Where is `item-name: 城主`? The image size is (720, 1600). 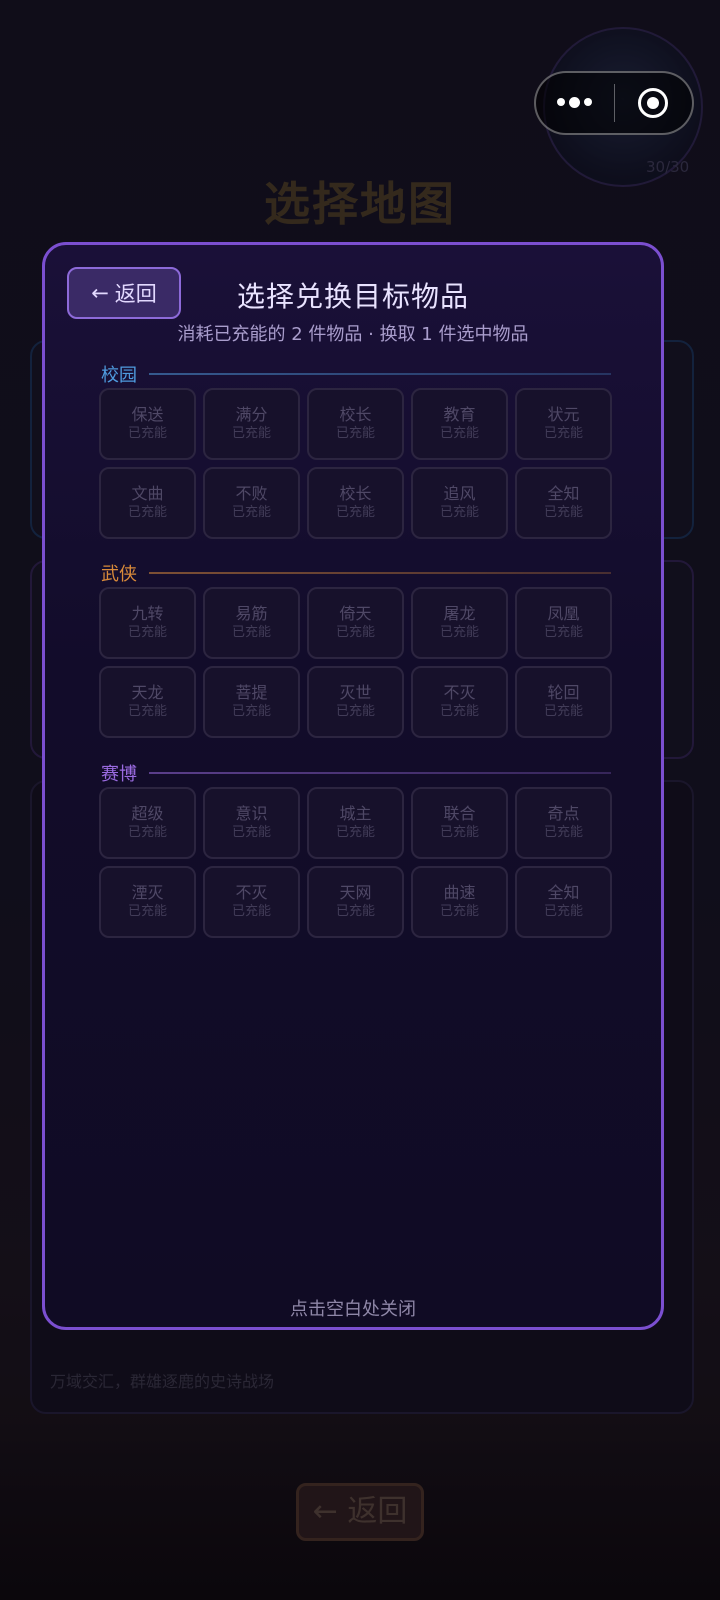 item-name: 城主 is located at coordinates (355, 813).